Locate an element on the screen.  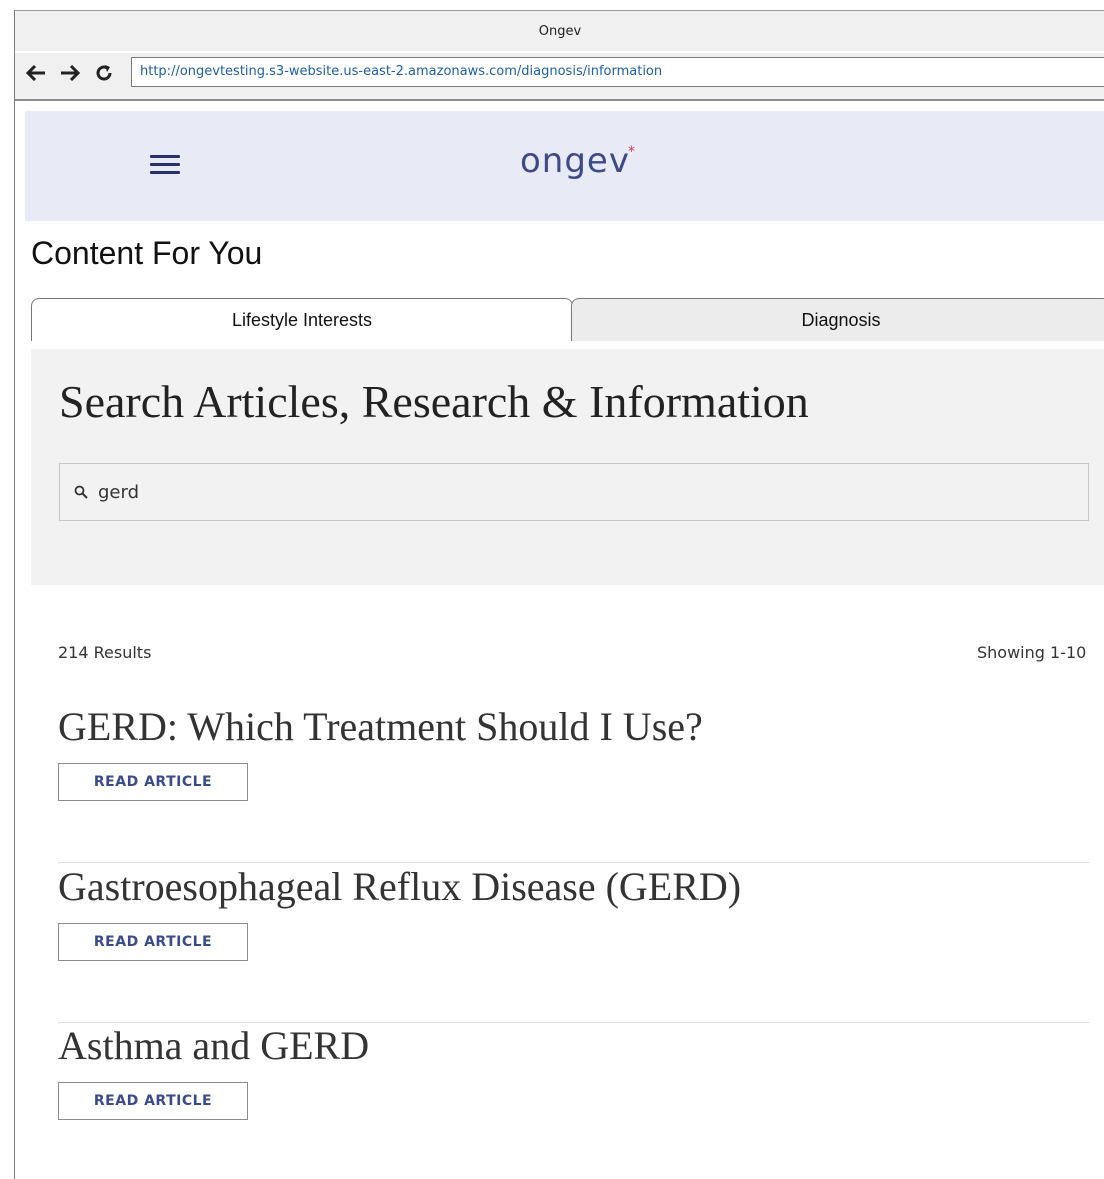
search-box is located at coordinates (574, 492).